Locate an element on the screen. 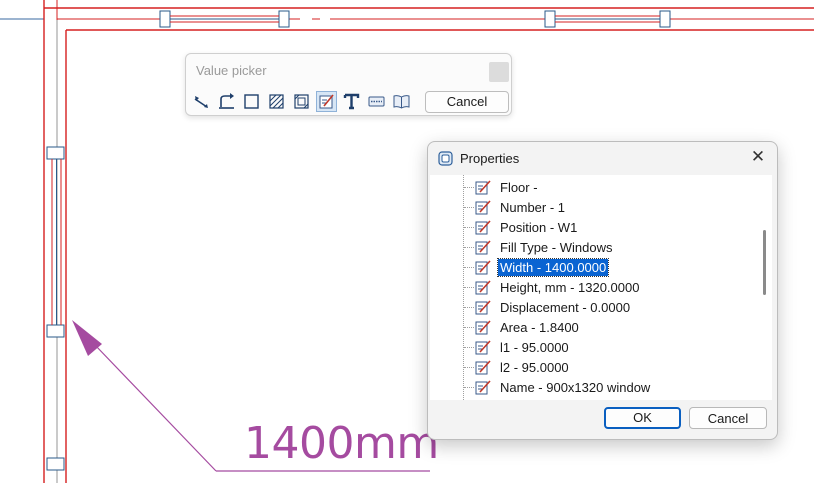 This screenshot has height=483, width=814. property-item: Number - 1 is located at coordinates (521, 207).